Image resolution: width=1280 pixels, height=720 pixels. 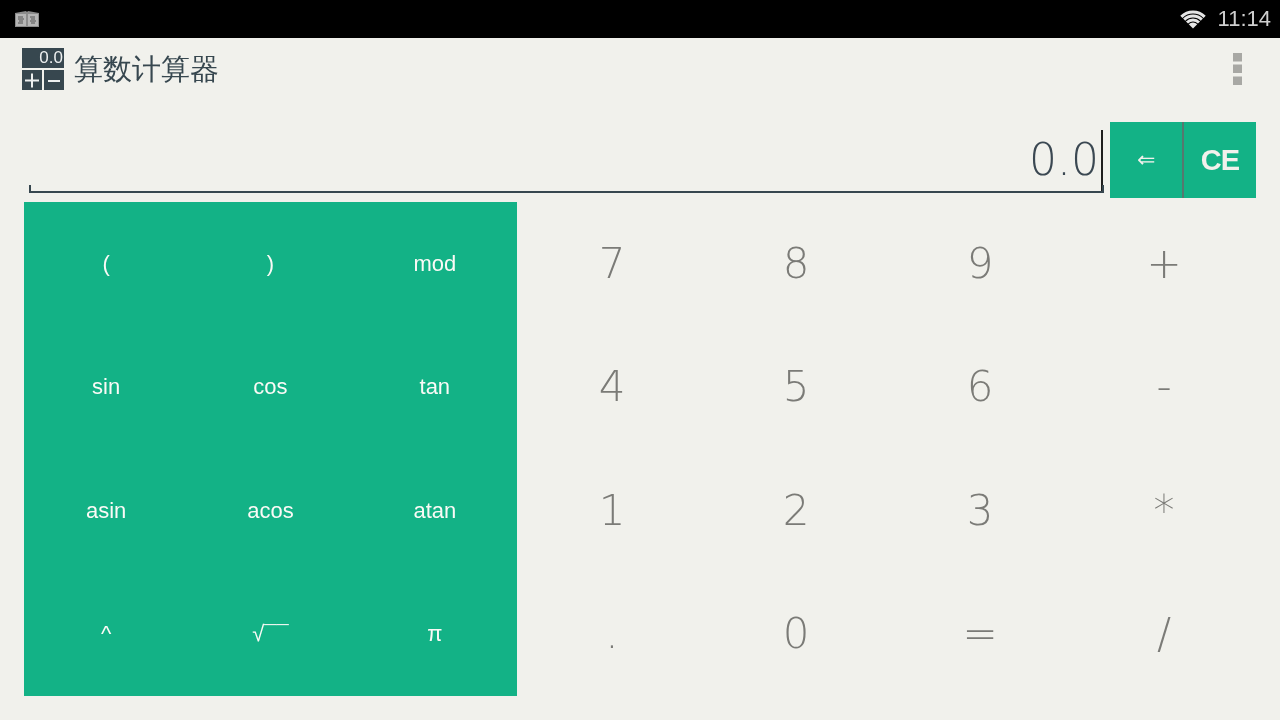 I want to click on keypad-key: 4, so click(x=612, y=387).